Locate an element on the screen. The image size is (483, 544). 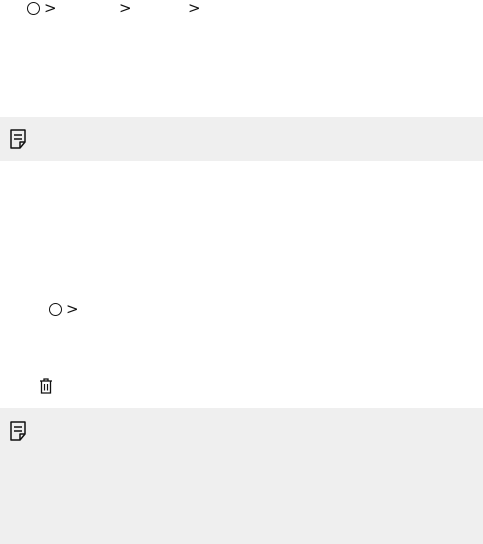
trash-icon is located at coordinates (46, 386).